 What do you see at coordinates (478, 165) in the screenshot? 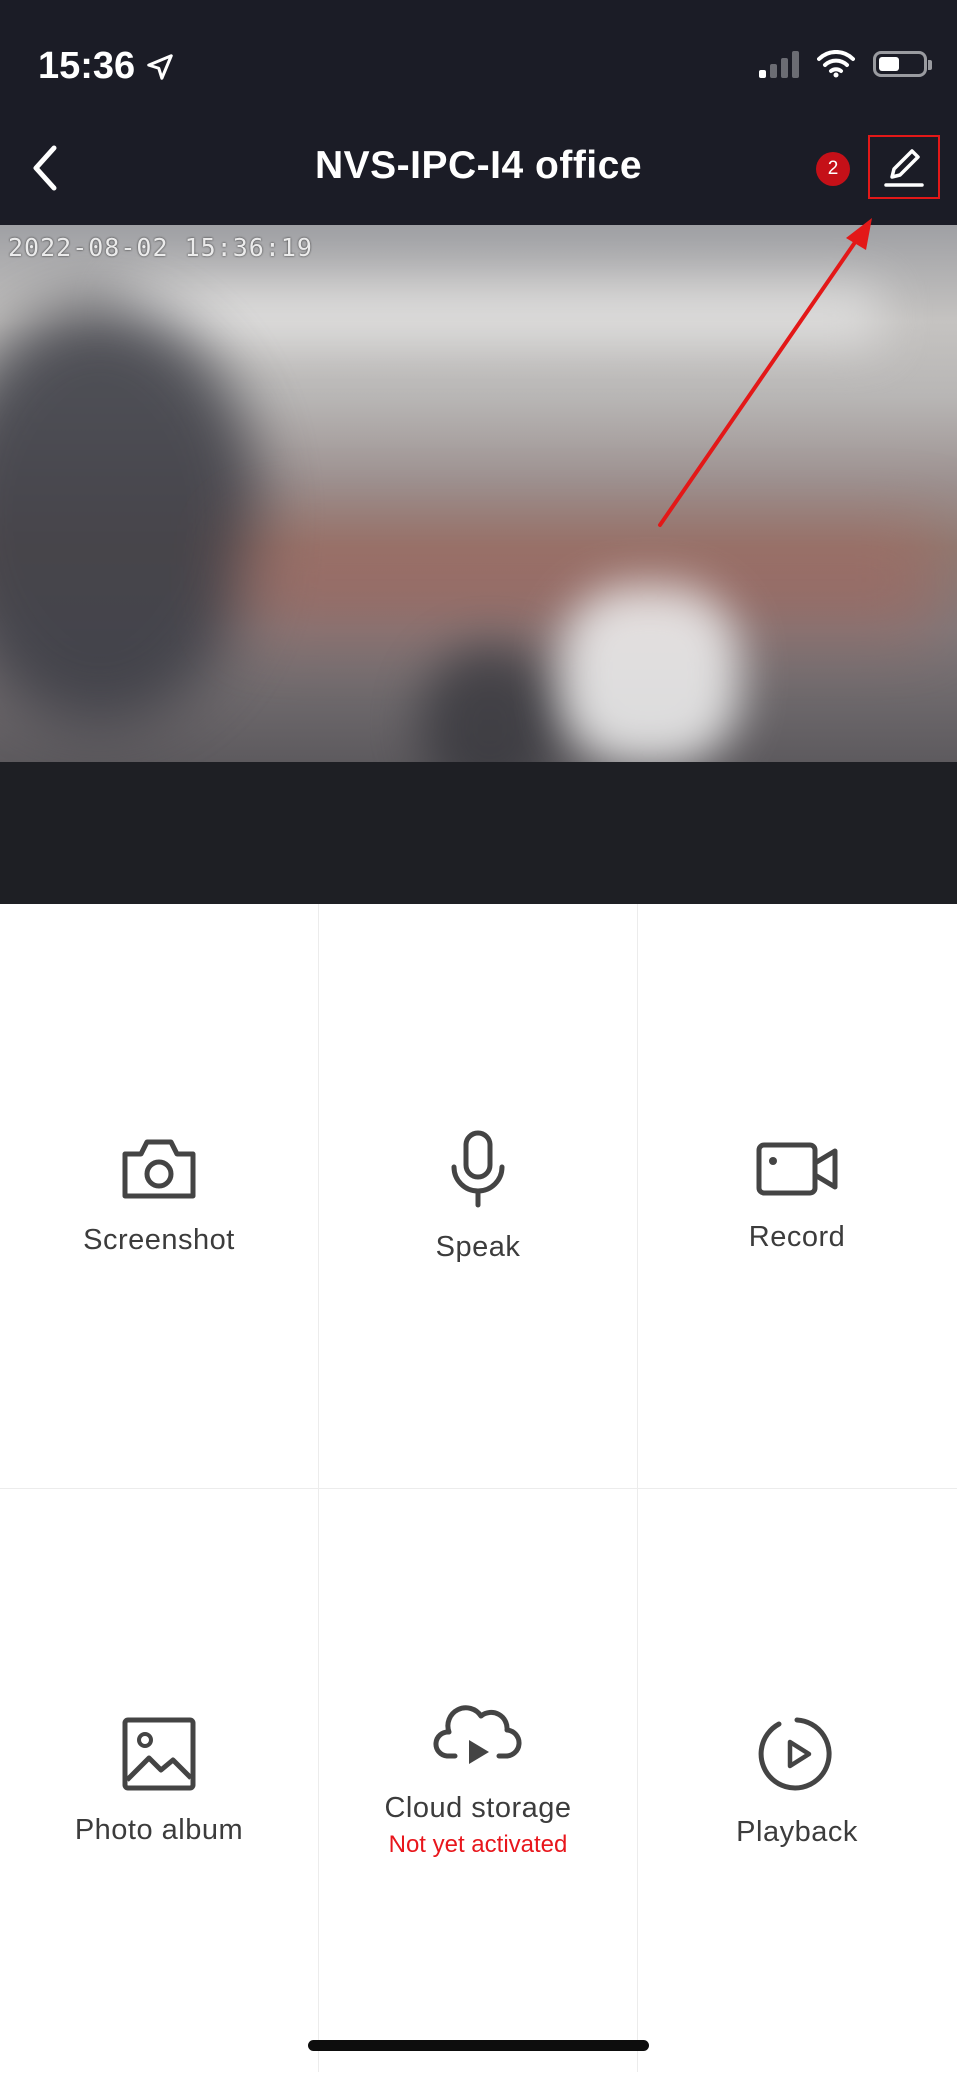
I see `page-title: NVS-IPC-I4 office` at bounding box center [478, 165].